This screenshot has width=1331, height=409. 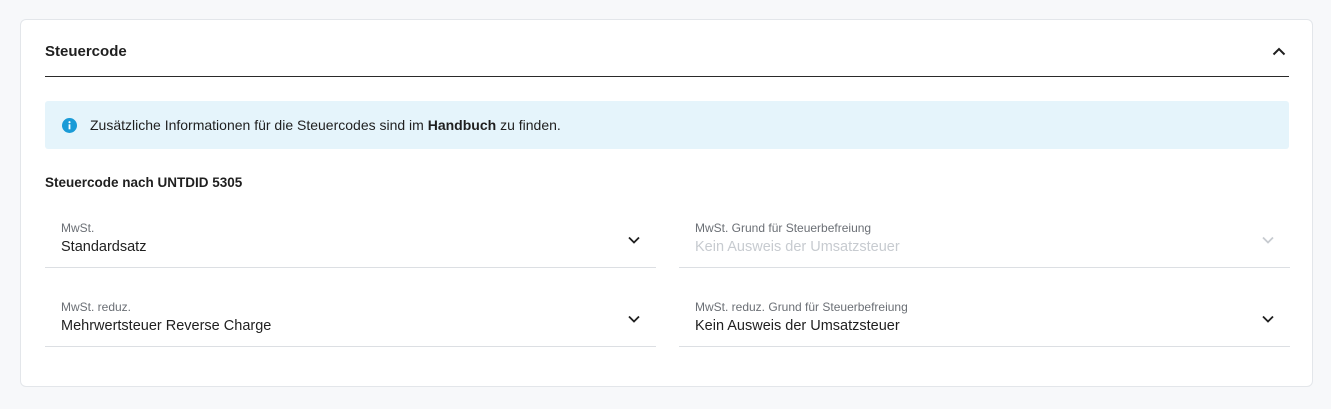 What do you see at coordinates (350, 238) in the screenshot?
I see `mwst-select: MwSt. Standardsatz` at bounding box center [350, 238].